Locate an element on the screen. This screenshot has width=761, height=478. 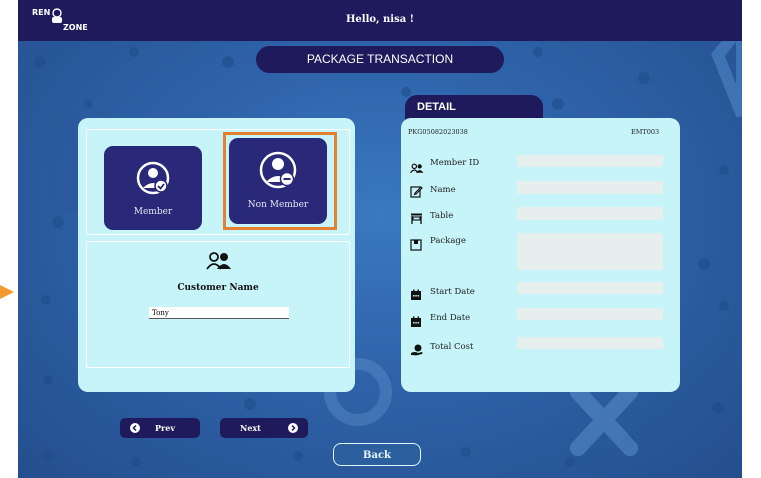
name-value is located at coordinates (590, 187).